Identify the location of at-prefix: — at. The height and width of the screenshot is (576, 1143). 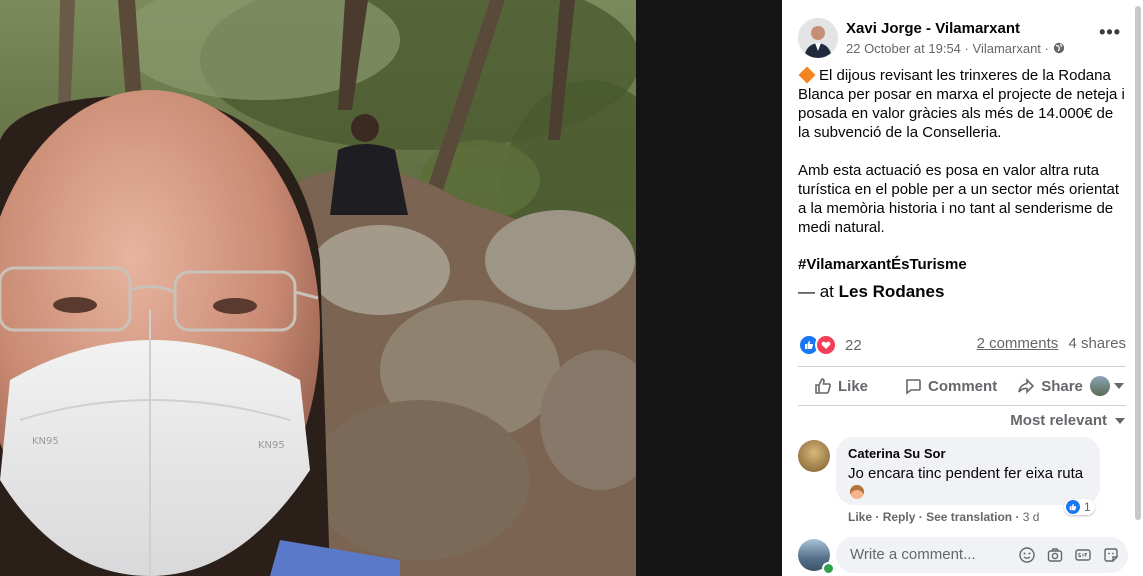
(816, 291).